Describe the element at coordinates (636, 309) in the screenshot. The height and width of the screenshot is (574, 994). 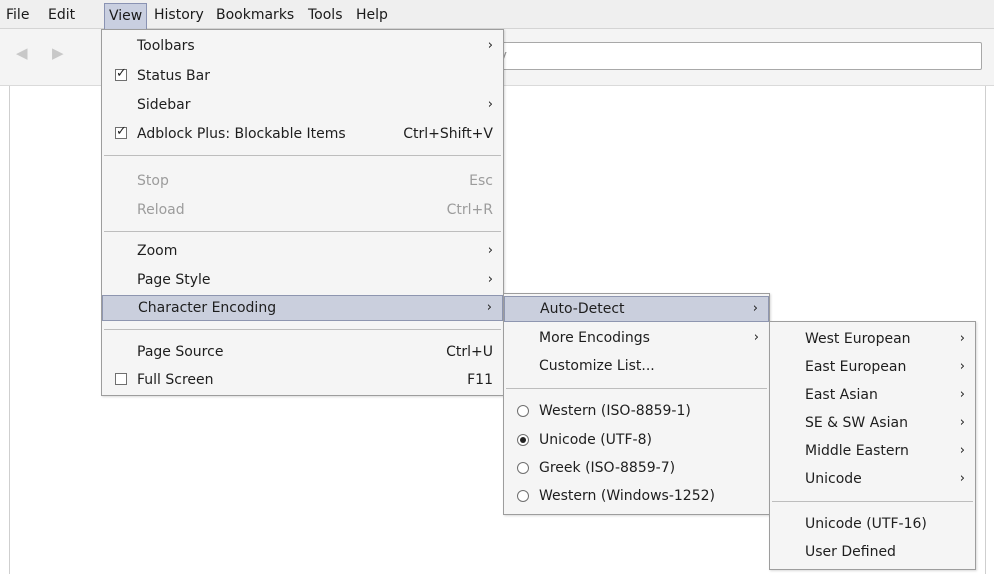
I see `menu-item-auto-detect: Auto-Detect ›` at that location.